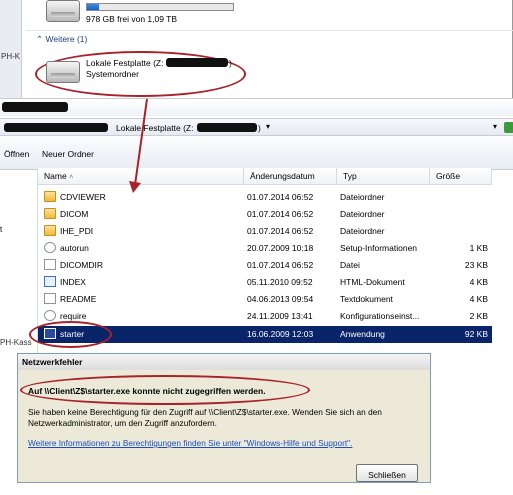 The image size is (513, 495). I want to click on group-header: ⌃ Weitere (1), so click(61, 39).